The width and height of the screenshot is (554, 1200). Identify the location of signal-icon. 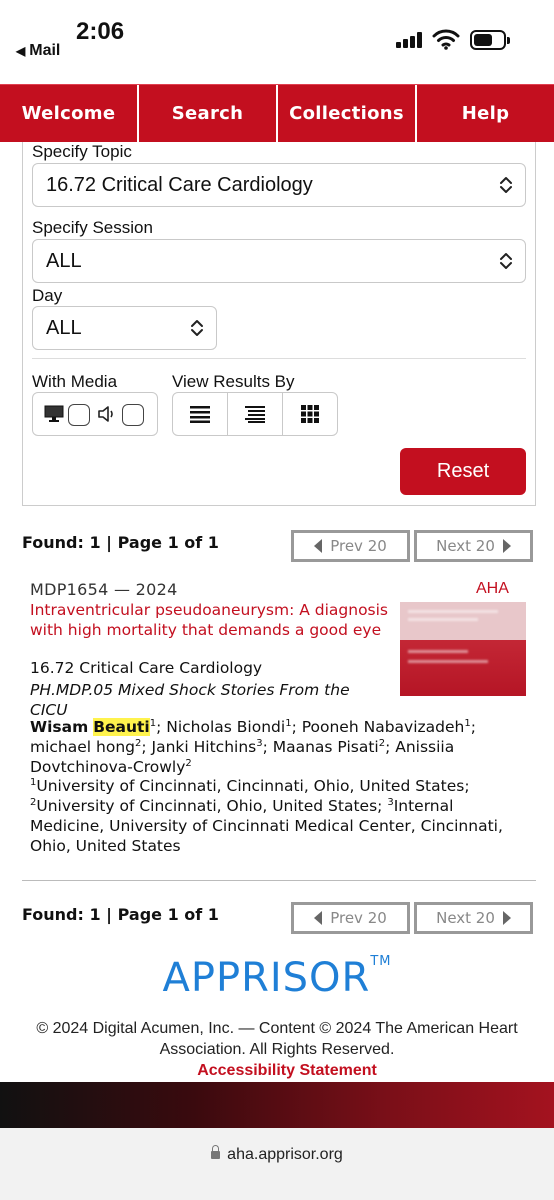
(409, 40).